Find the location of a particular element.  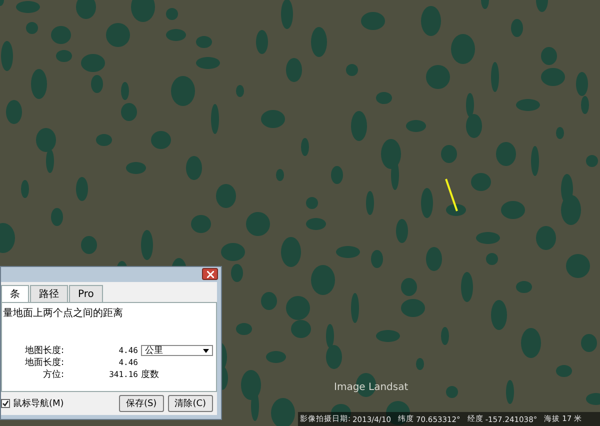

tab: 路径 is located at coordinates (49, 293).